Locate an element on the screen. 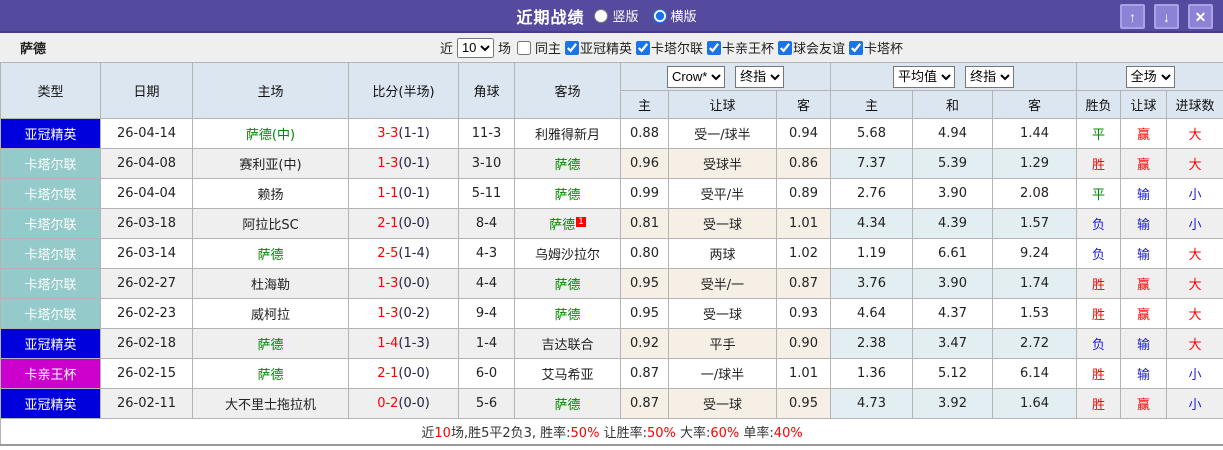 Image resolution: width=1223 pixels, height=450 pixels. cell-date: 26-04-14 is located at coordinates (146, 133).